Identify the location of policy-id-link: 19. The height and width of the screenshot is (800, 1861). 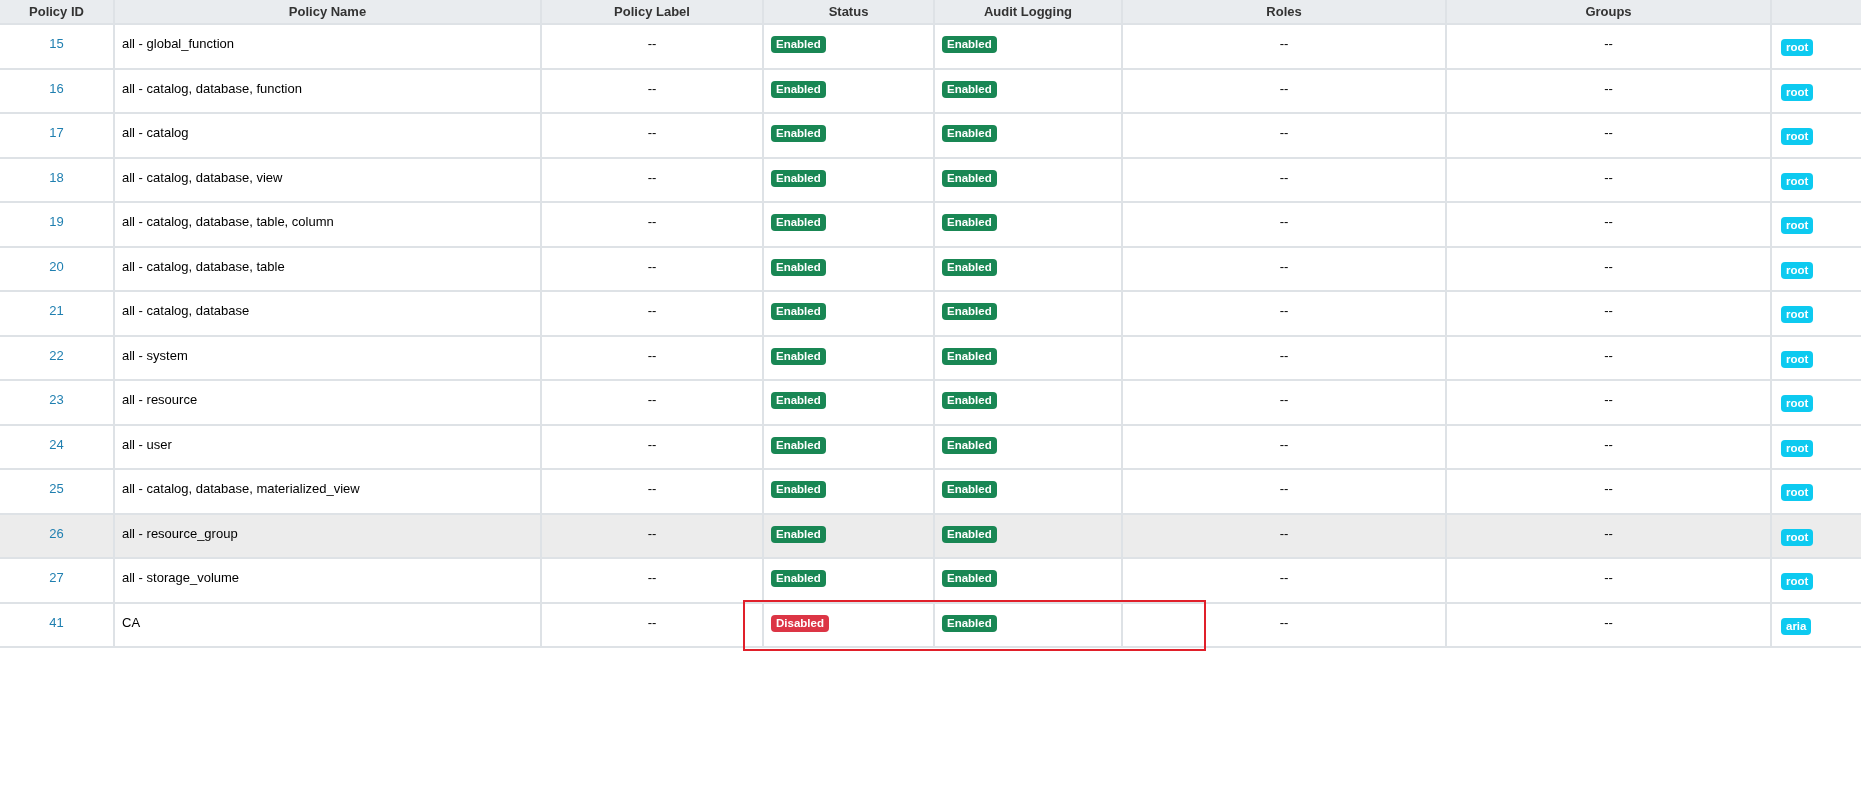
(56, 221).